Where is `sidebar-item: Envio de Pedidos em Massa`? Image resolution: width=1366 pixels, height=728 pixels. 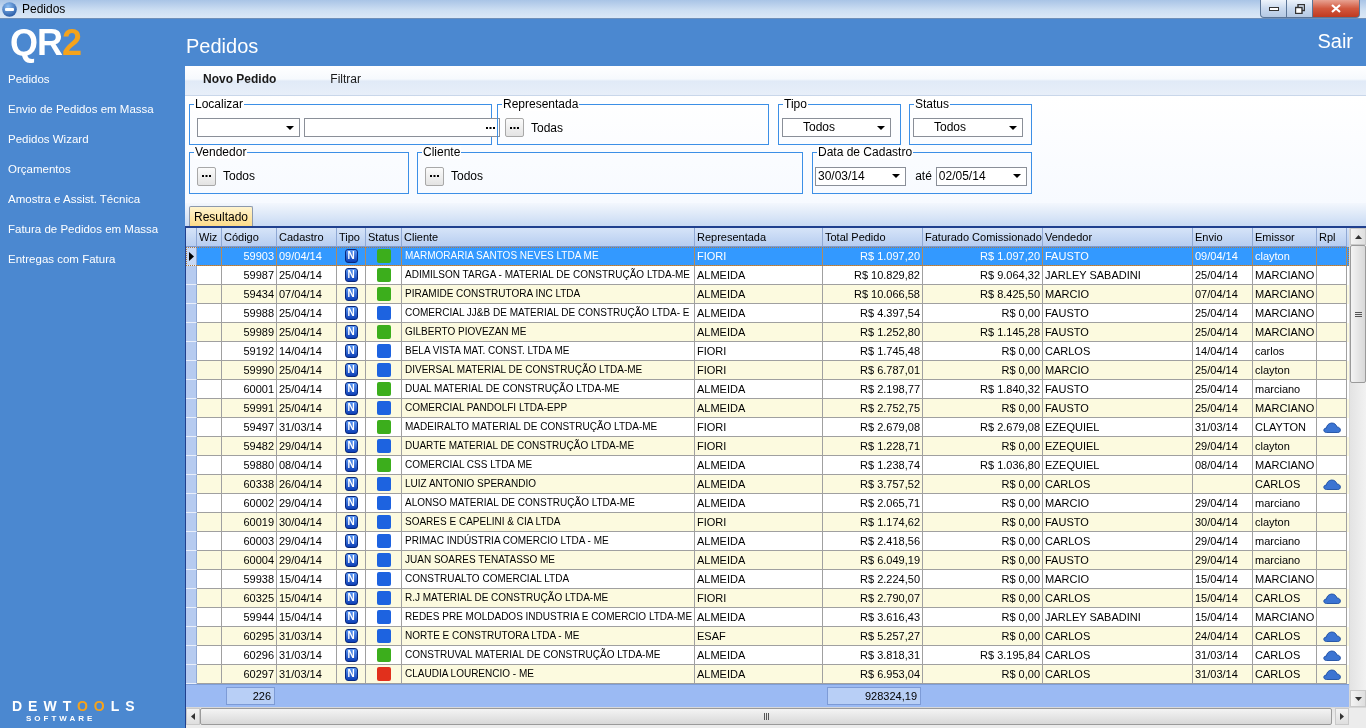 sidebar-item: Envio de Pedidos em Massa is located at coordinates (79, 109).